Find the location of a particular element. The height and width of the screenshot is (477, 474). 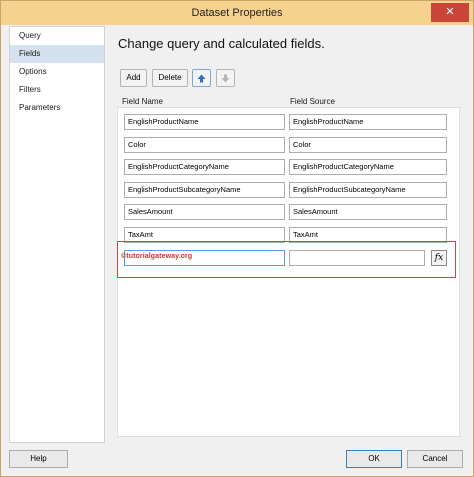

page-title: Change query and calculated fields. is located at coordinates (221, 43).